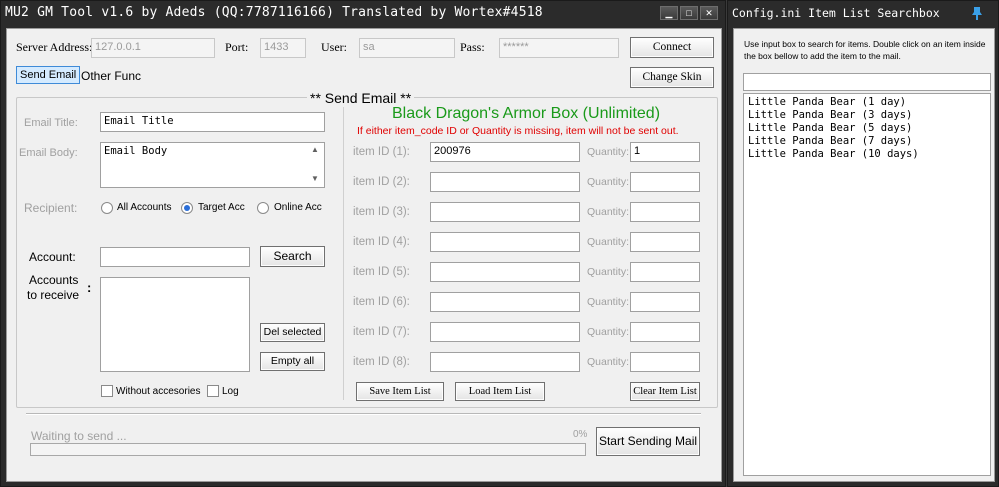 The width and height of the screenshot is (999, 487). I want to click on user-input: sa, so click(407, 48).